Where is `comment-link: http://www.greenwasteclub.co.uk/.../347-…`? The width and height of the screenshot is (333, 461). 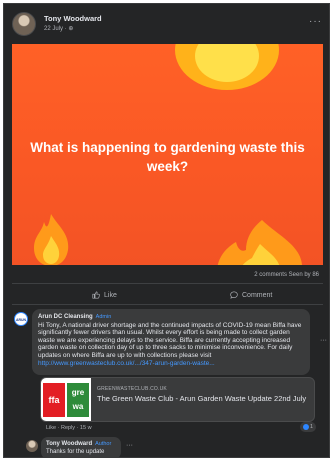 comment-link: http://www.greenwasteclub.co.uk/.../347-… is located at coordinates (126, 363).